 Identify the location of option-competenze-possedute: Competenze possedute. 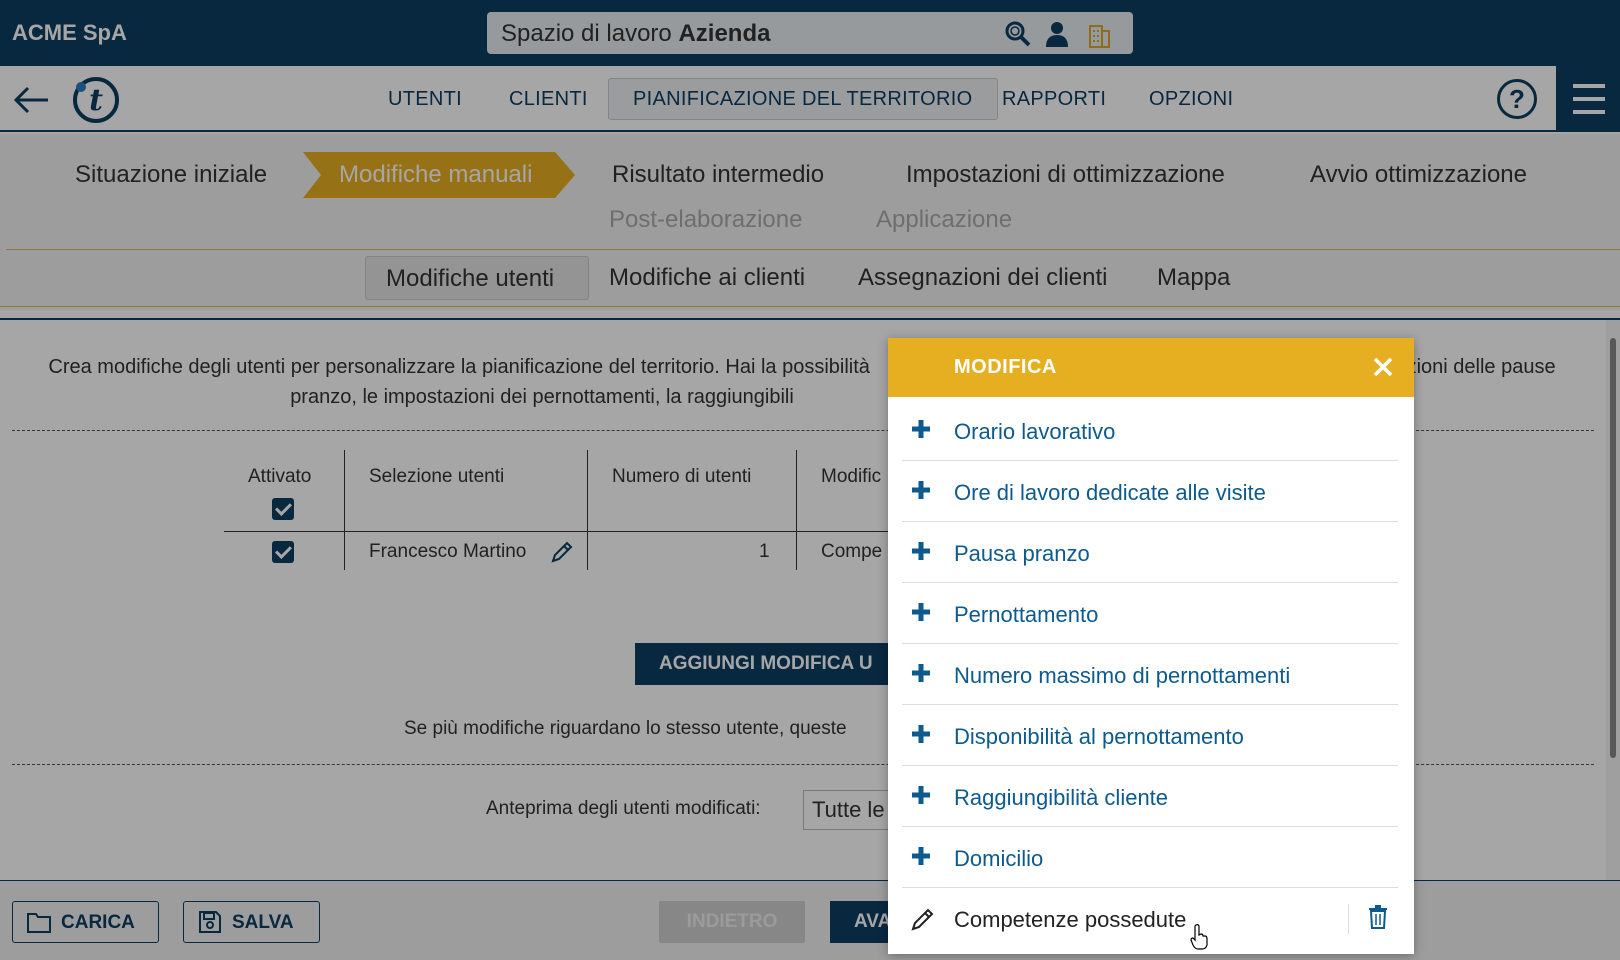
(1150, 918).